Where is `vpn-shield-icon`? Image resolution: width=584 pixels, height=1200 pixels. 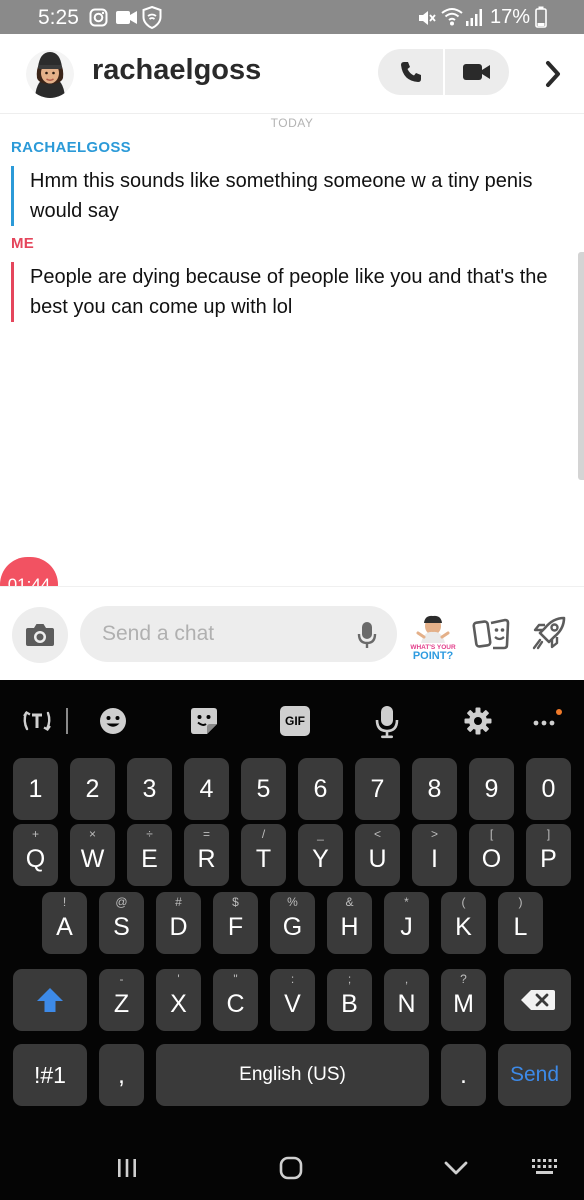
vpn-shield-icon is located at coordinates (152, 17).